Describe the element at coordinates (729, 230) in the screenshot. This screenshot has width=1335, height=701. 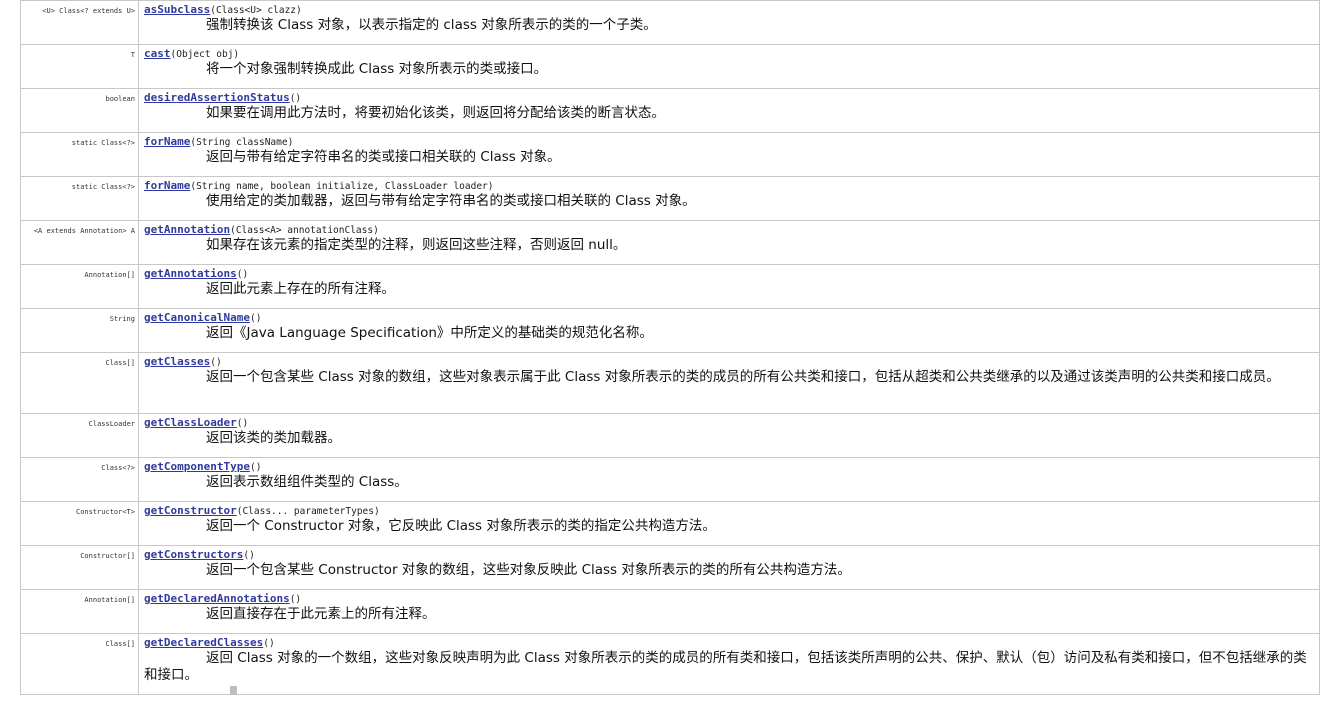
I see `method-signature: getAnnotation(Class<A> annotationClass)` at that location.